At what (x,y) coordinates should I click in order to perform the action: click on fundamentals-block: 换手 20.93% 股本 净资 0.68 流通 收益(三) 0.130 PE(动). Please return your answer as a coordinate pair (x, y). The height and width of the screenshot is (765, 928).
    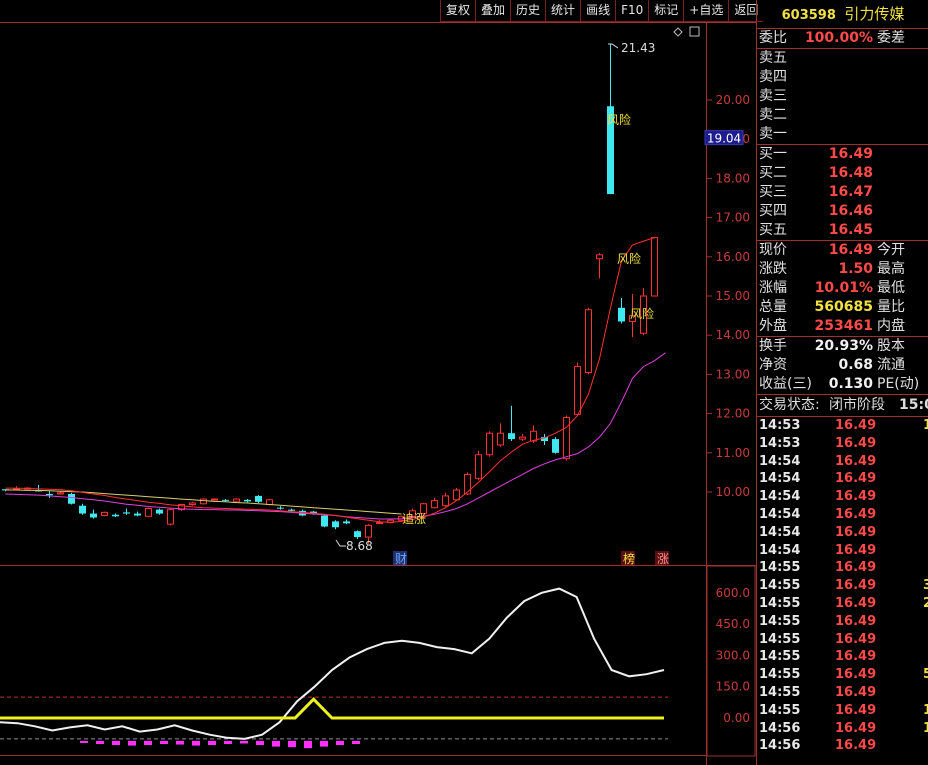
    Looking at the image, I should click on (842, 365).